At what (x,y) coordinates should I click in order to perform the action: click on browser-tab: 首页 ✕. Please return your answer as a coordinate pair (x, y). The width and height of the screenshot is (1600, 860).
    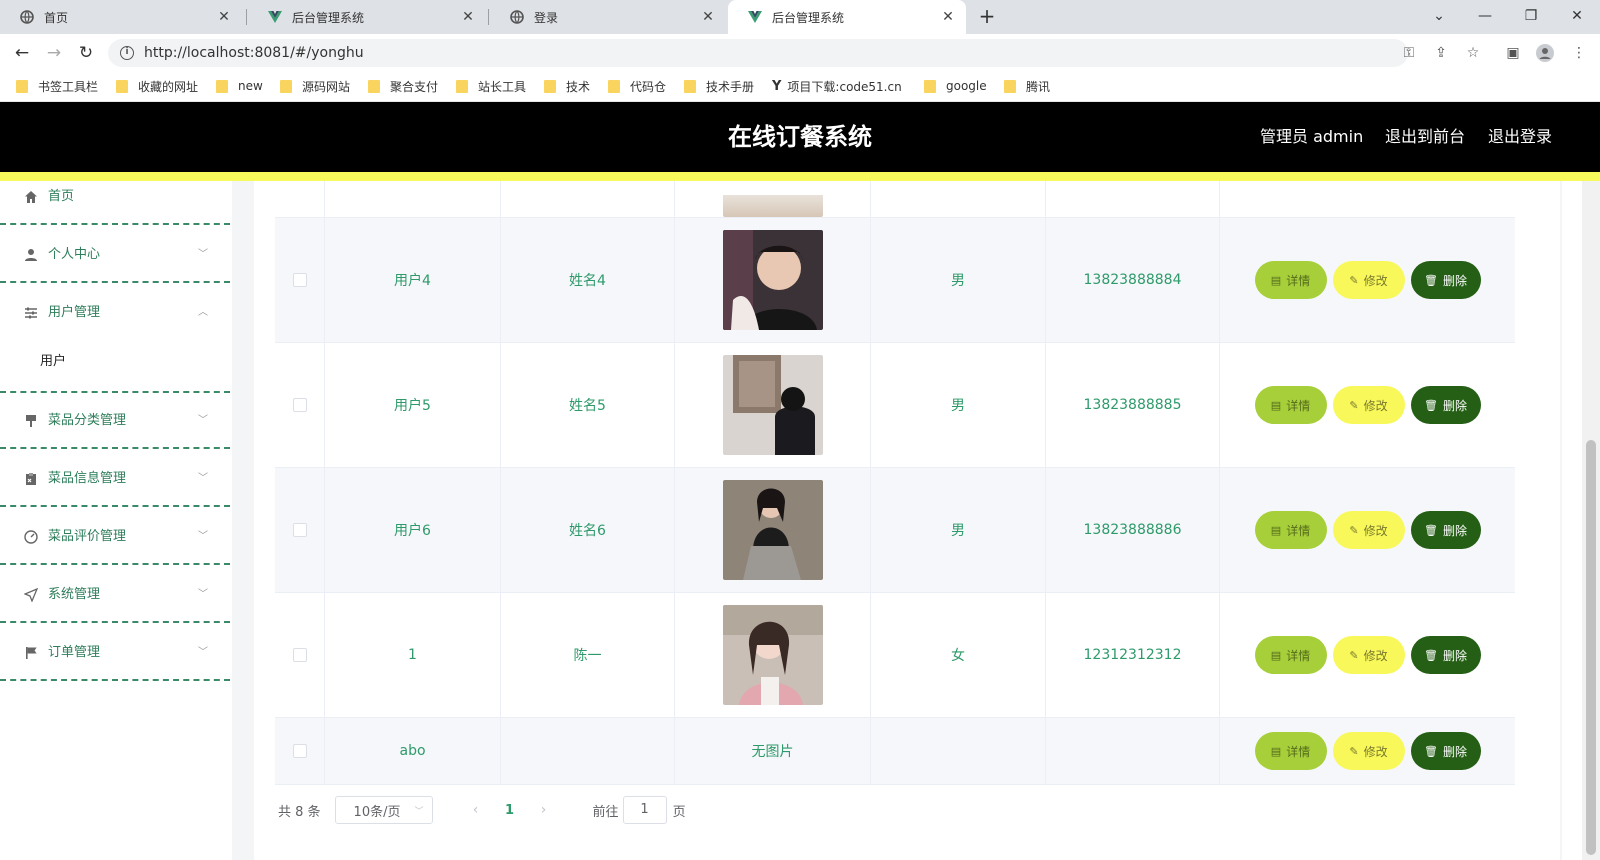
    Looking at the image, I should click on (121, 17).